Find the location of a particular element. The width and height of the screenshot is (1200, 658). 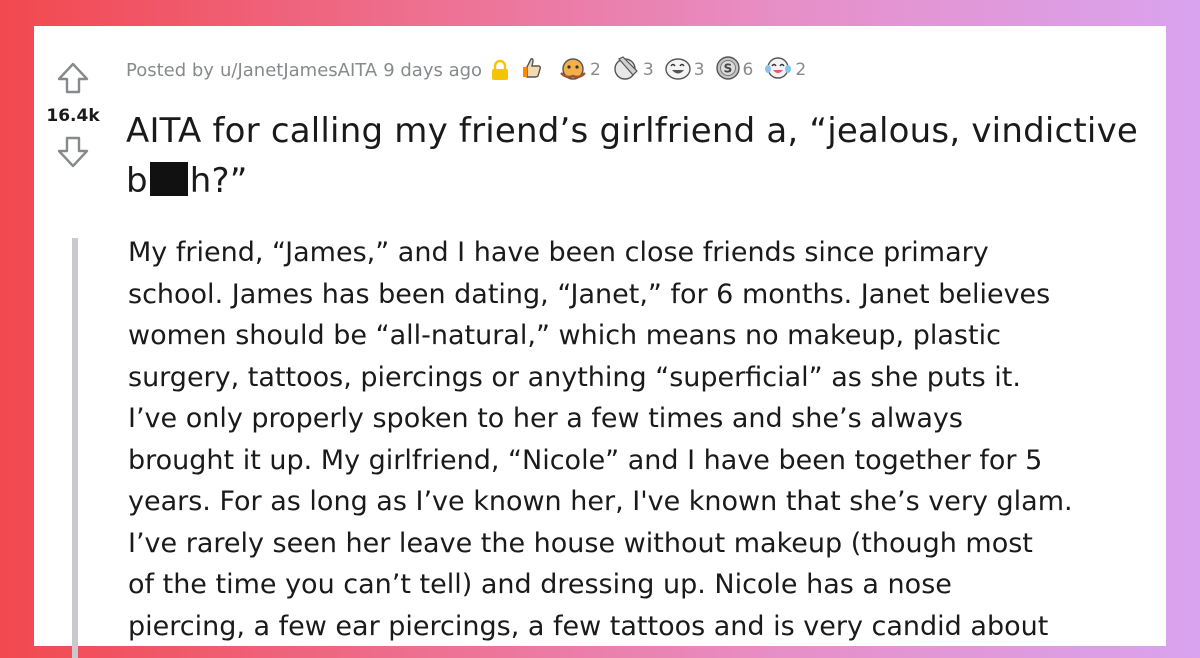

laughing-award: 3 is located at coordinates (684, 70).